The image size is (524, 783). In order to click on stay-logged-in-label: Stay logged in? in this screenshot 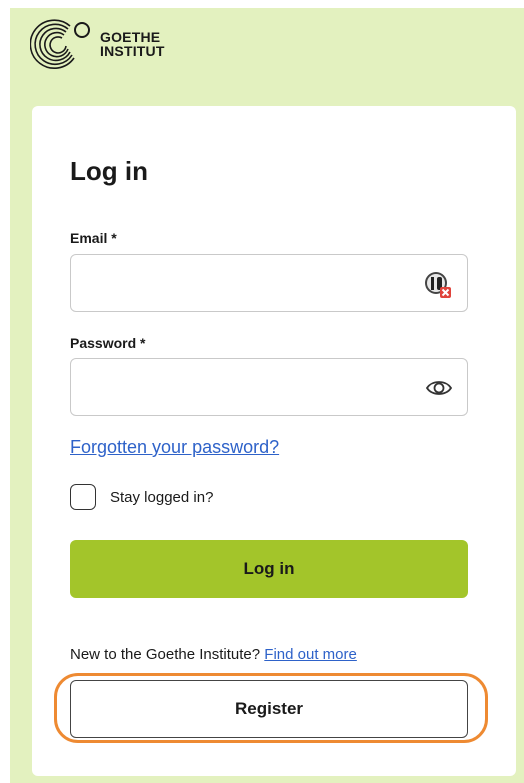, I will do `click(161, 497)`.